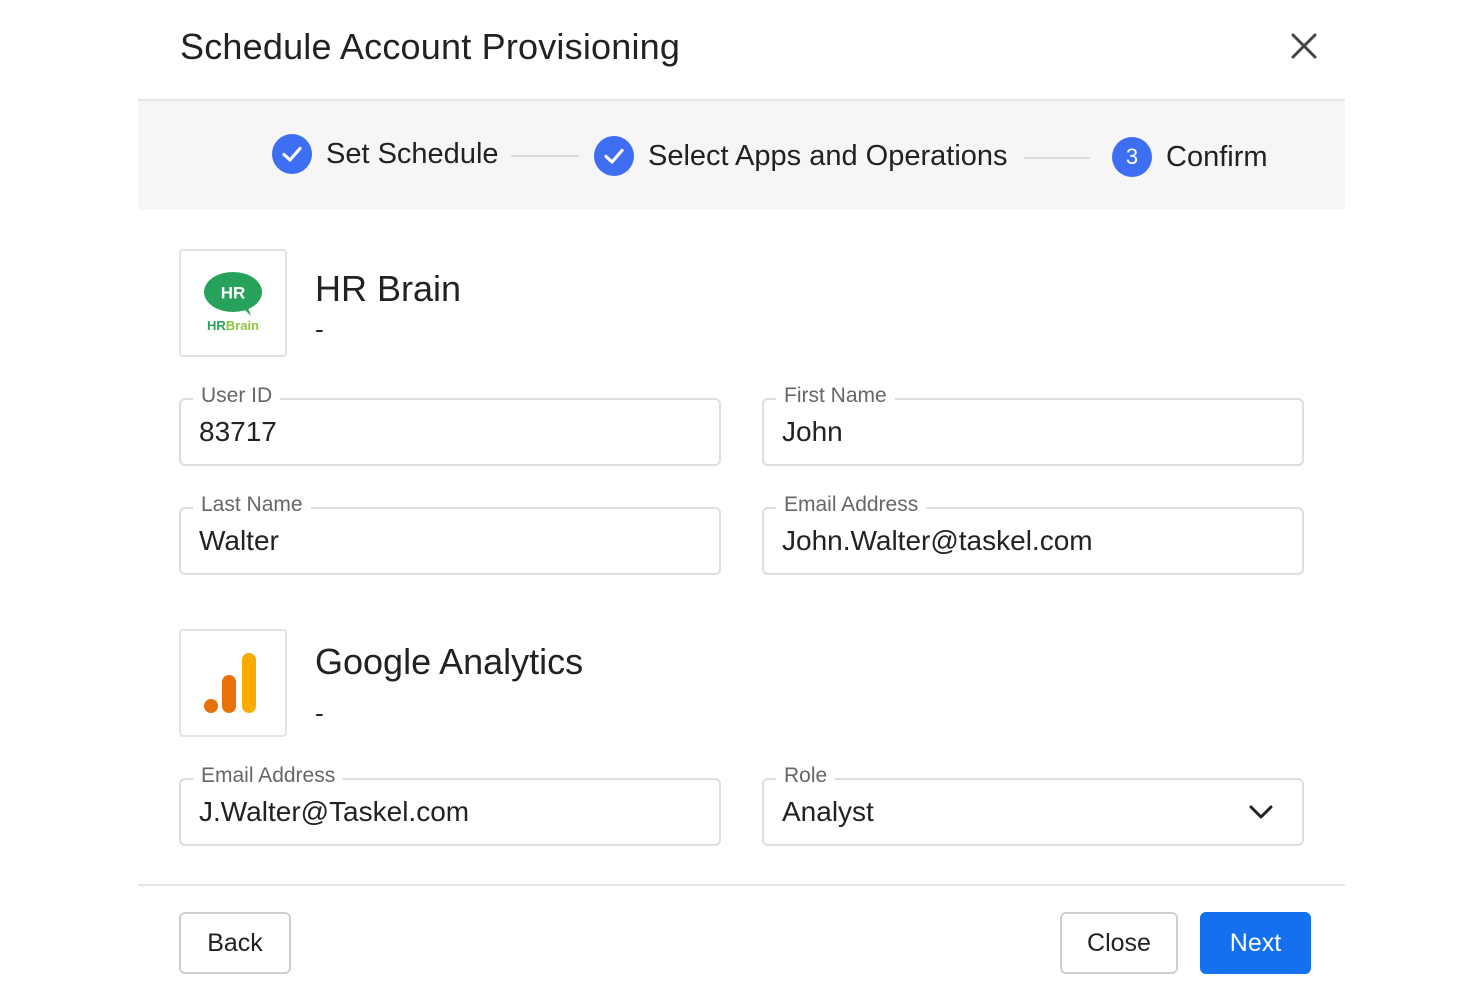 The height and width of the screenshot is (987, 1480). Describe the element at coordinates (806, 776) in the screenshot. I see `field-label: Role` at that location.